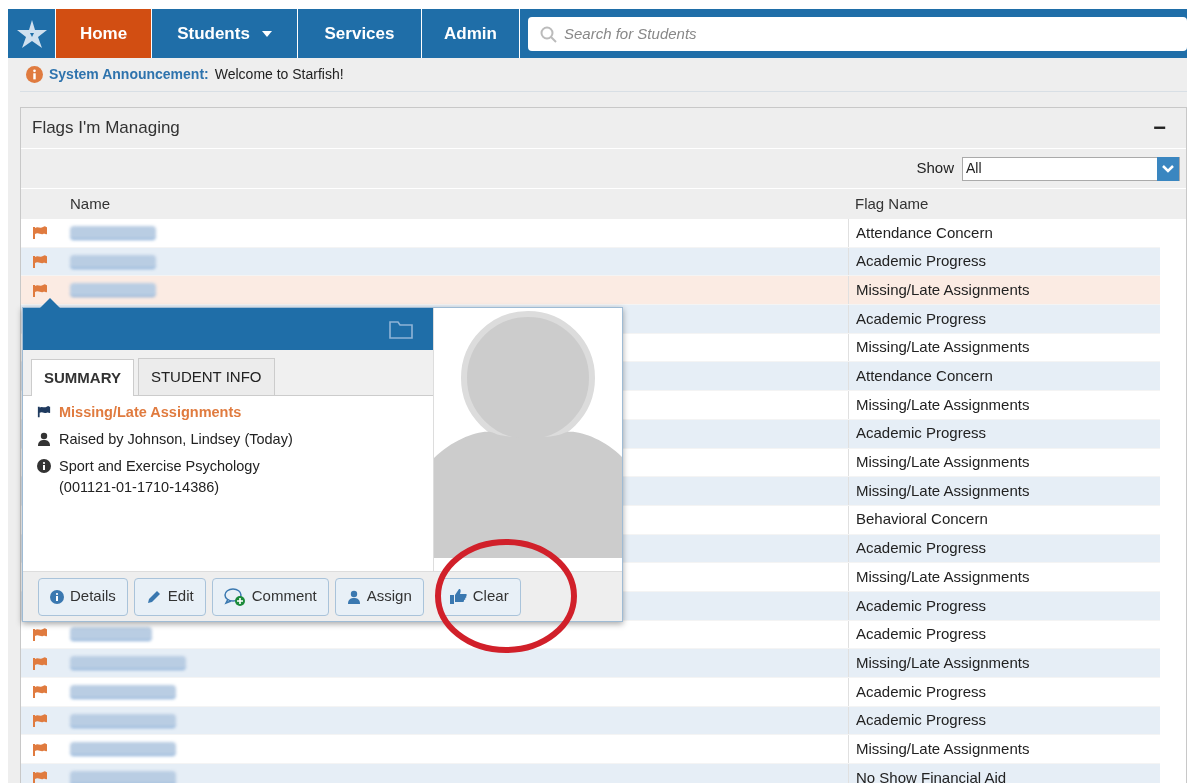  Describe the element at coordinates (935, 168) in the screenshot. I see `show-label: Show` at that location.